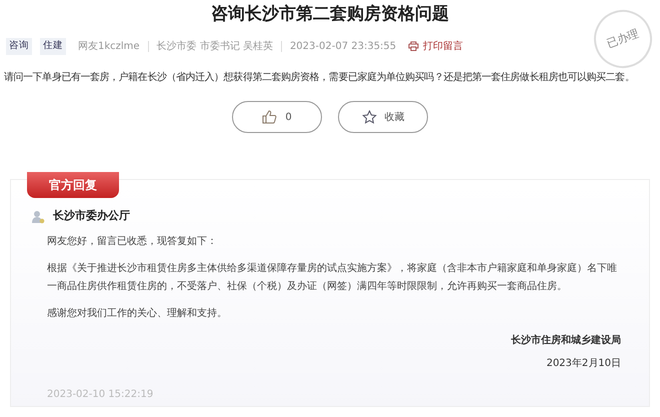  Describe the element at coordinates (132, 241) in the screenshot. I see `reply-paragraph: 网友您好，留言已收悉，现答复如下：` at that location.